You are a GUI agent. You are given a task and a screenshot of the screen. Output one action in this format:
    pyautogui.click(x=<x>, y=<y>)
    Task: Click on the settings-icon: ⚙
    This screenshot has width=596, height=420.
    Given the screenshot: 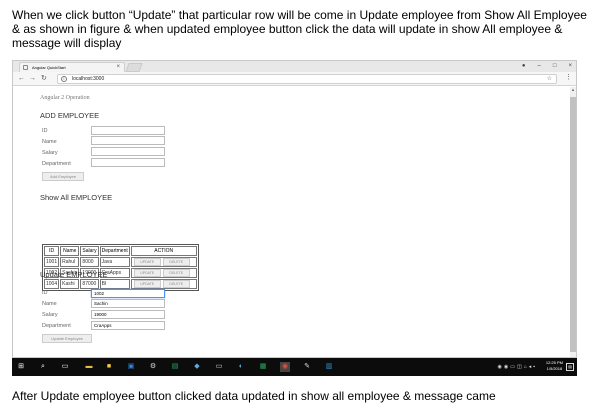 What is the action you would take?
    pyautogui.click(x=153, y=367)
    